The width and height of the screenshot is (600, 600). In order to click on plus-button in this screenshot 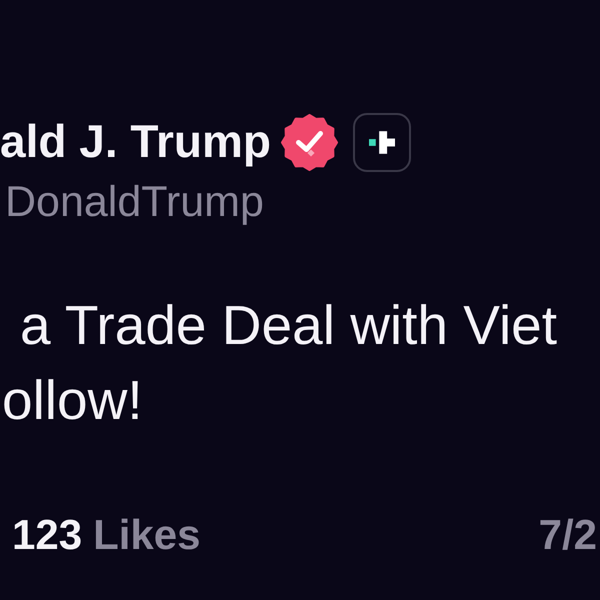, I will do `click(381, 142)`.